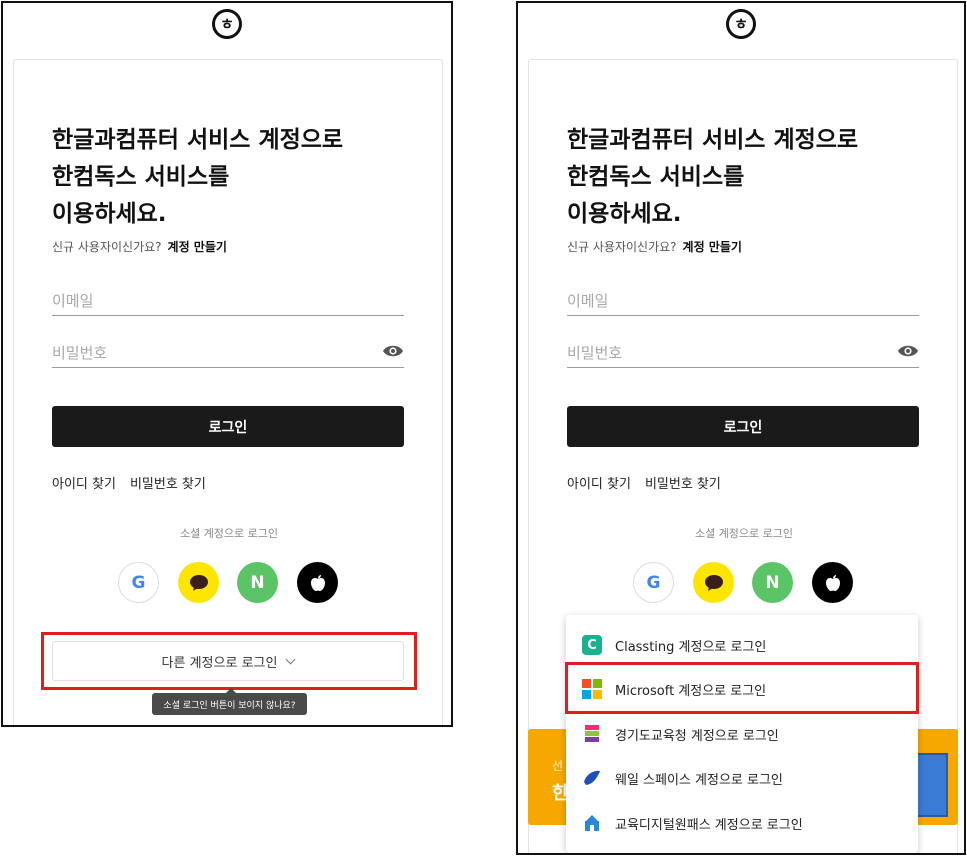 This screenshot has height=856, width=967. What do you see at coordinates (742, 645) in the screenshot?
I see `classting-login-option: C Classting 계정으로 로그인` at bounding box center [742, 645].